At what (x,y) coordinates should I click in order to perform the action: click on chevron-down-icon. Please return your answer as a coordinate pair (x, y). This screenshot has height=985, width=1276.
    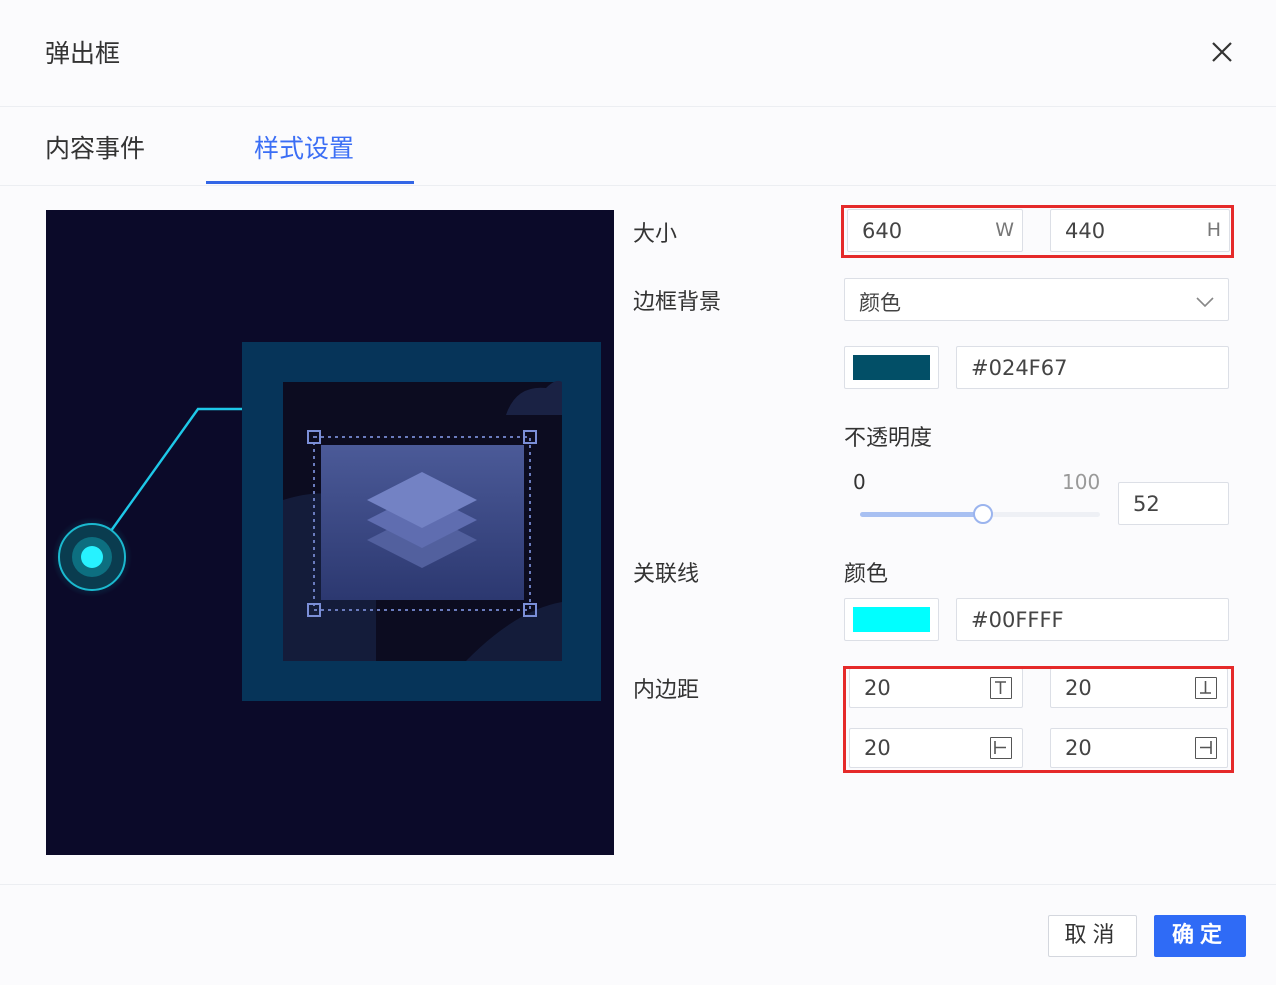
    Looking at the image, I should click on (1205, 302).